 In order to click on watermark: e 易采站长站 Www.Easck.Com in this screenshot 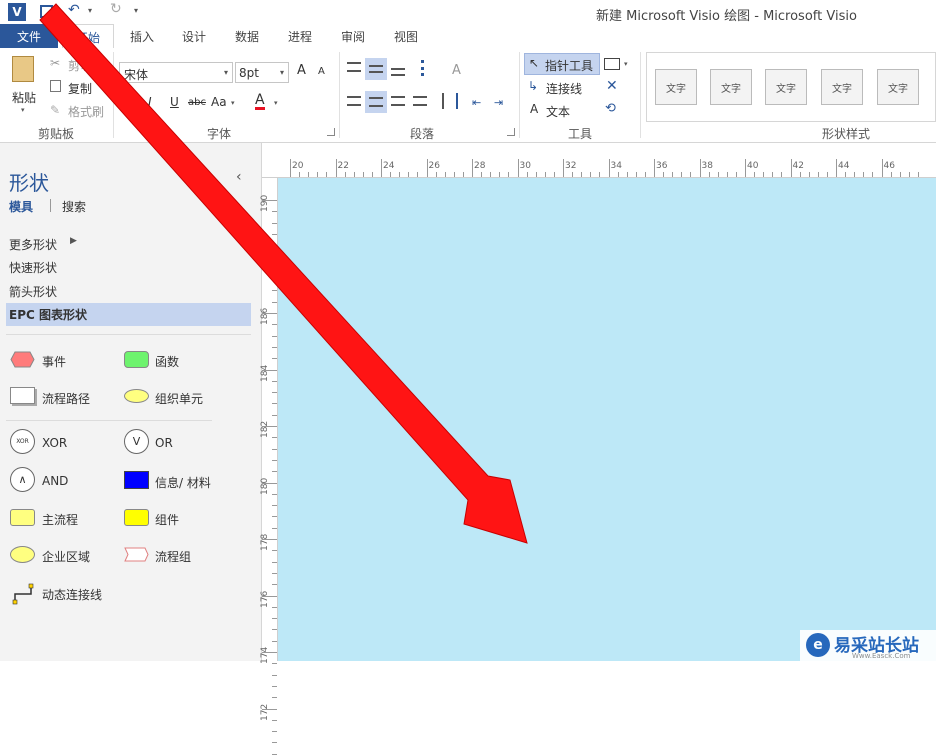, I will do `click(868, 645)`.